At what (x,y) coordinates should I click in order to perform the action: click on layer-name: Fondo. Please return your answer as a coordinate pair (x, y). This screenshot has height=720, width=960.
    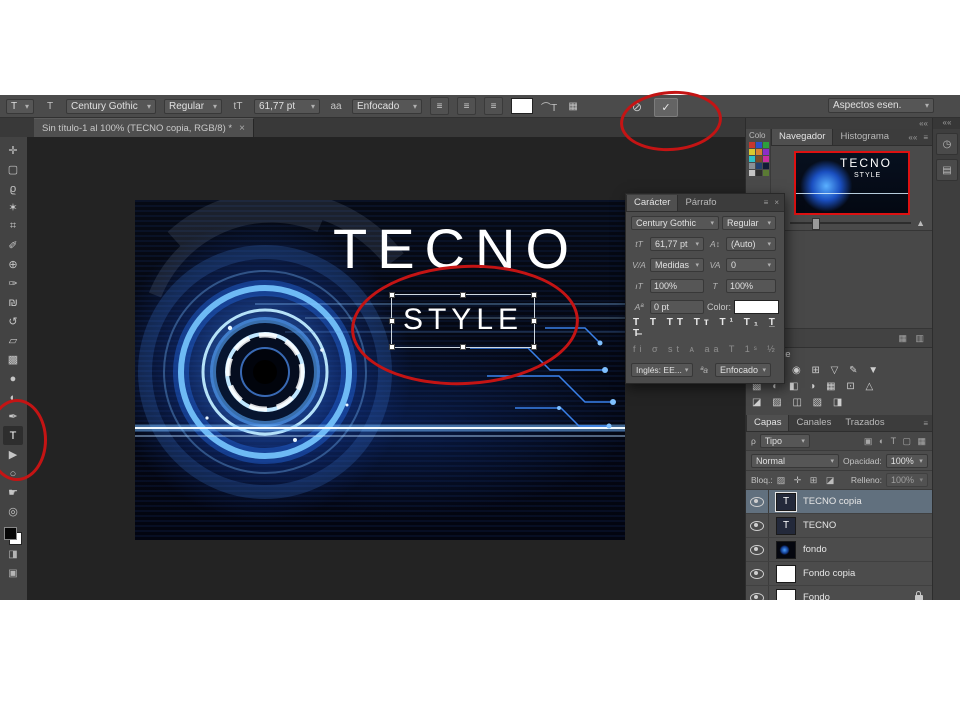
    Looking at the image, I should click on (816, 596).